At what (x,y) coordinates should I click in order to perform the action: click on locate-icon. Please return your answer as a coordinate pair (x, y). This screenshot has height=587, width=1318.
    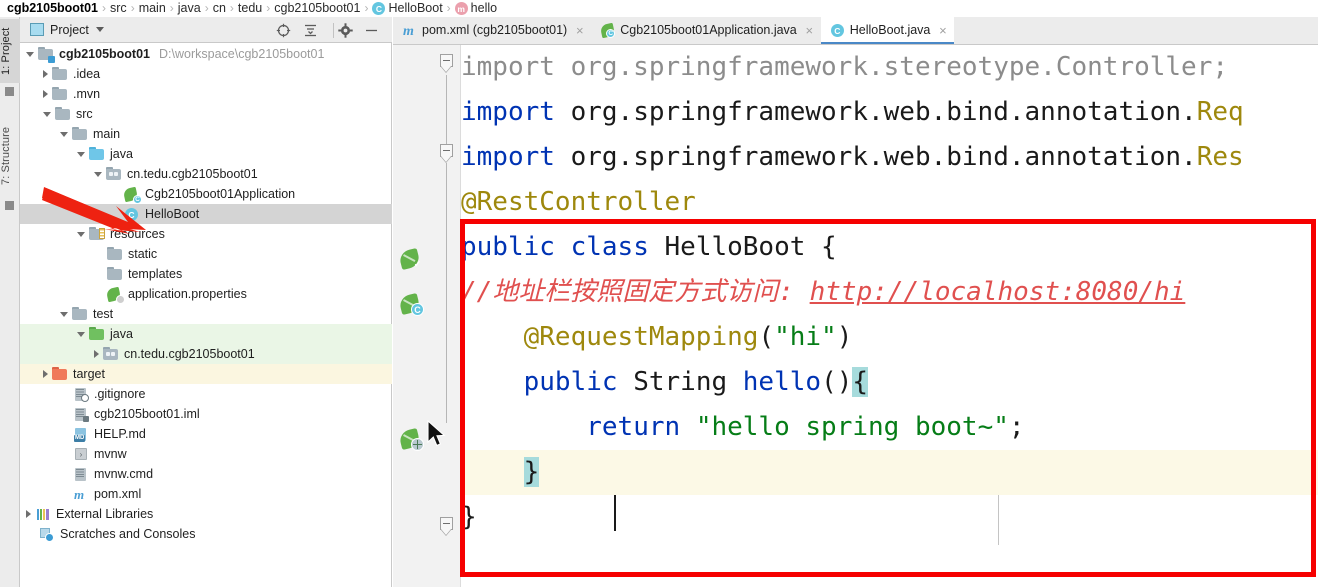
    Looking at the image, I should click on (283, 30).